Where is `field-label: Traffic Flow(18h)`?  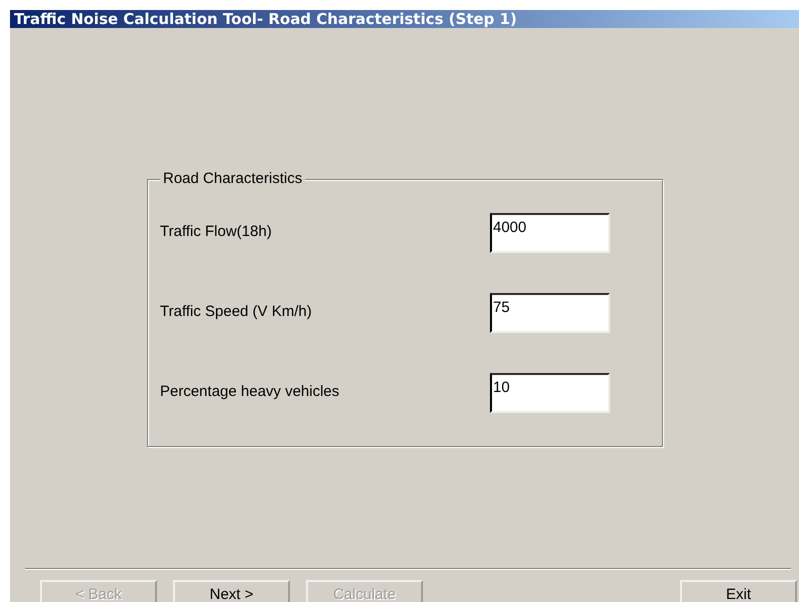
field-label: Traffic Flow(18h) is located at coordinates (216, 231).